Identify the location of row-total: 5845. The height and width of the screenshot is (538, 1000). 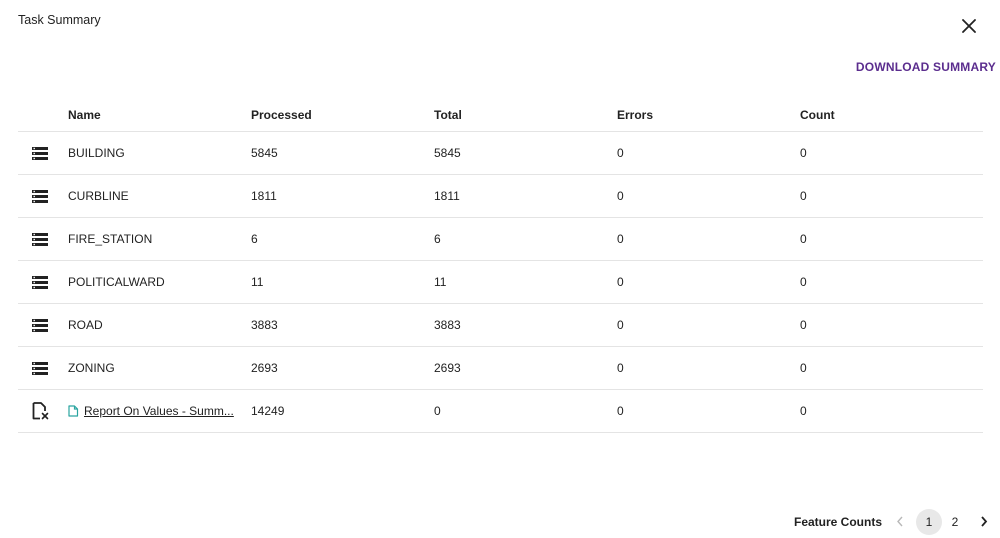
(447, 153).